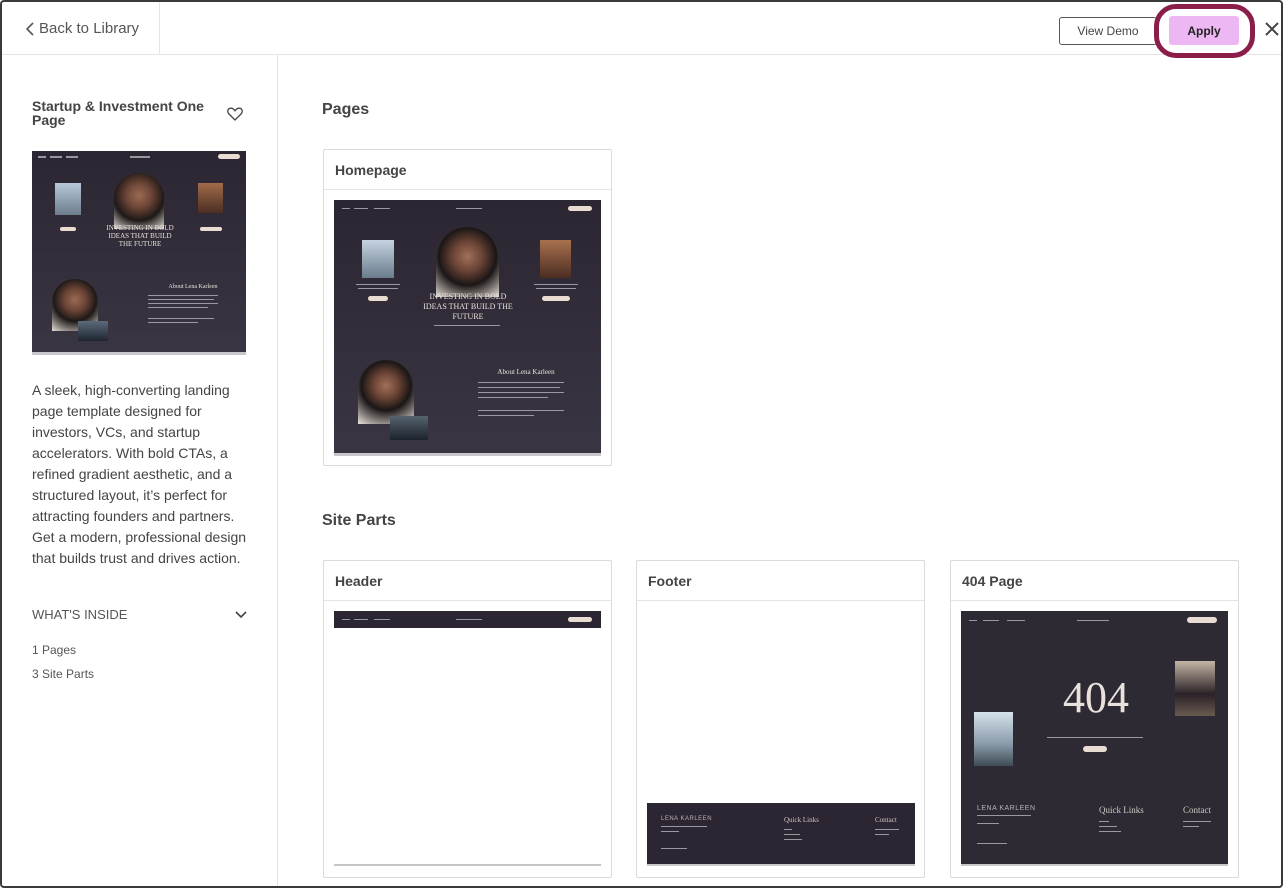 Image resolution: width=1283 pixels, height=888 pixels. Describe the element at coordinates (1204, 30) in the screenshot. I see `apply-button: Apply` at that location.